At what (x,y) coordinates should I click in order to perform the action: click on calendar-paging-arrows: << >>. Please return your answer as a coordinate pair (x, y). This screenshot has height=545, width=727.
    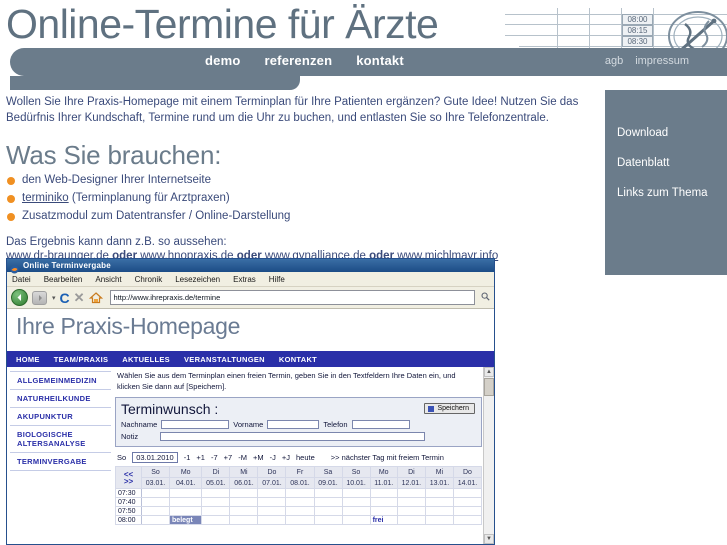
    Looking at the image, I should click on (128, 477).